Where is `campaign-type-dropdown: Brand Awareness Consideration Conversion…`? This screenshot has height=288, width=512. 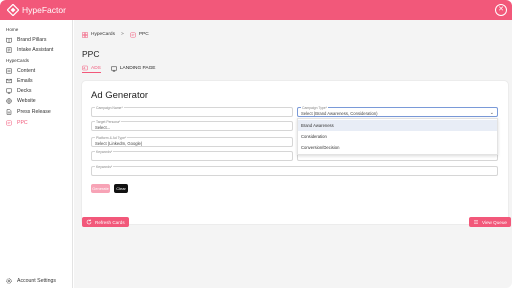
campaign-type-dropdown: Brand Awareness Consideration Conversion… is located at coordinates (397, 136).